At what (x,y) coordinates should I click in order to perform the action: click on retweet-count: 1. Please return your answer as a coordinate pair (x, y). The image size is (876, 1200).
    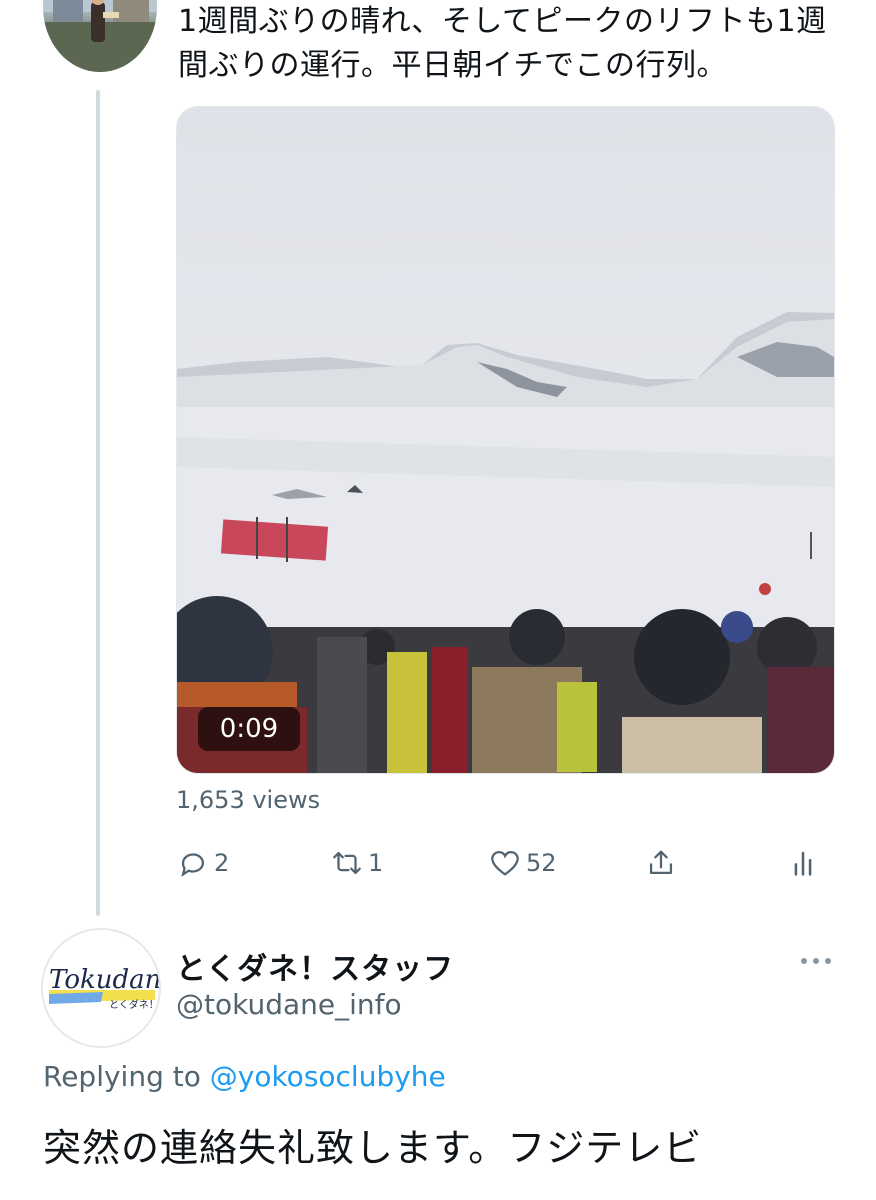
    Looking at the image, I should click on (376, 863).